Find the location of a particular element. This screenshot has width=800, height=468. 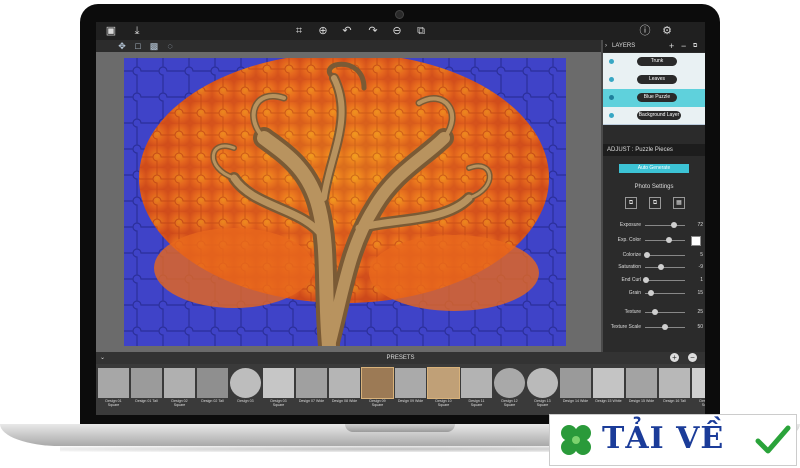

preset-thumbnail: Design 12 Square is located at coordinates (509, 387).